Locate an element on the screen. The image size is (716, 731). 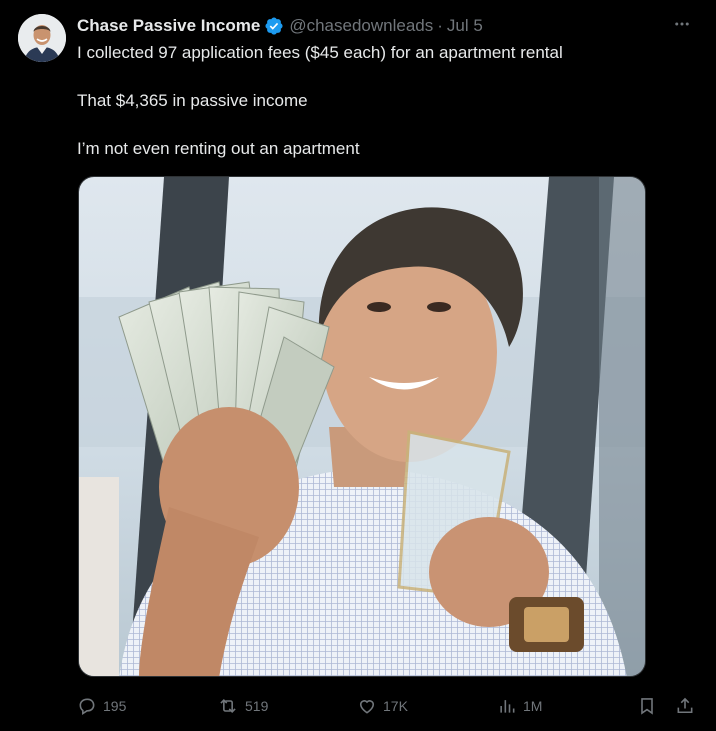
repost-count: 519 is located at coordinates (257, 706).